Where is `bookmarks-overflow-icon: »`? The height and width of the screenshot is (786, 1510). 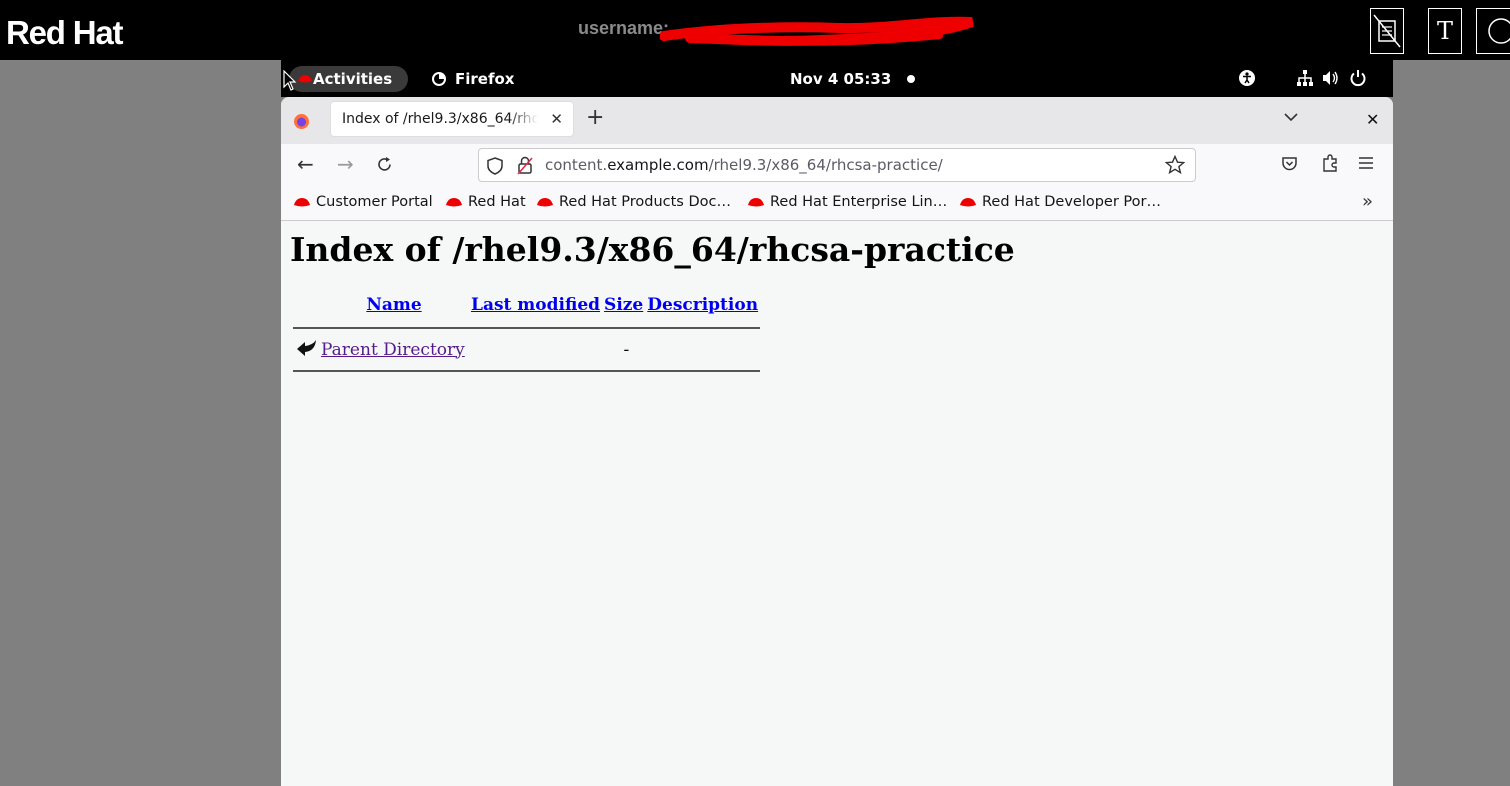
bookmarks-overflow-icon: » is located at coordinates (1367, 201).